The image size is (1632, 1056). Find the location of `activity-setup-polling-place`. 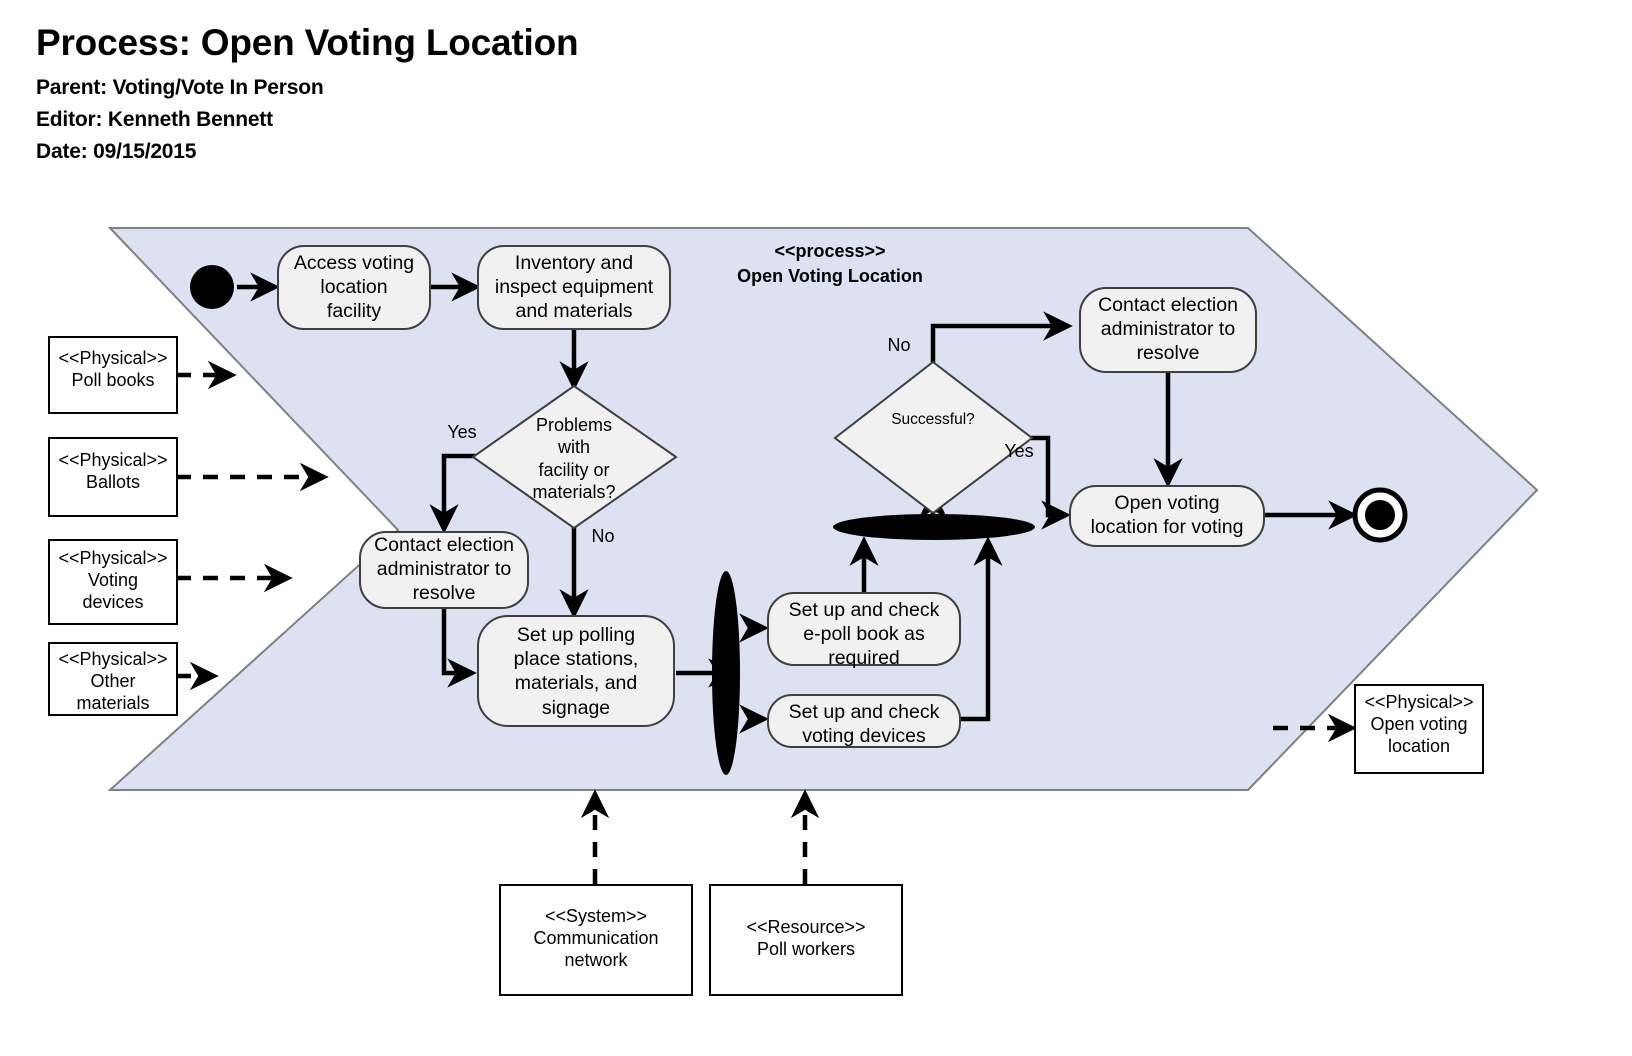

activity-setup-polling-place is located at coordinates (576, 671).